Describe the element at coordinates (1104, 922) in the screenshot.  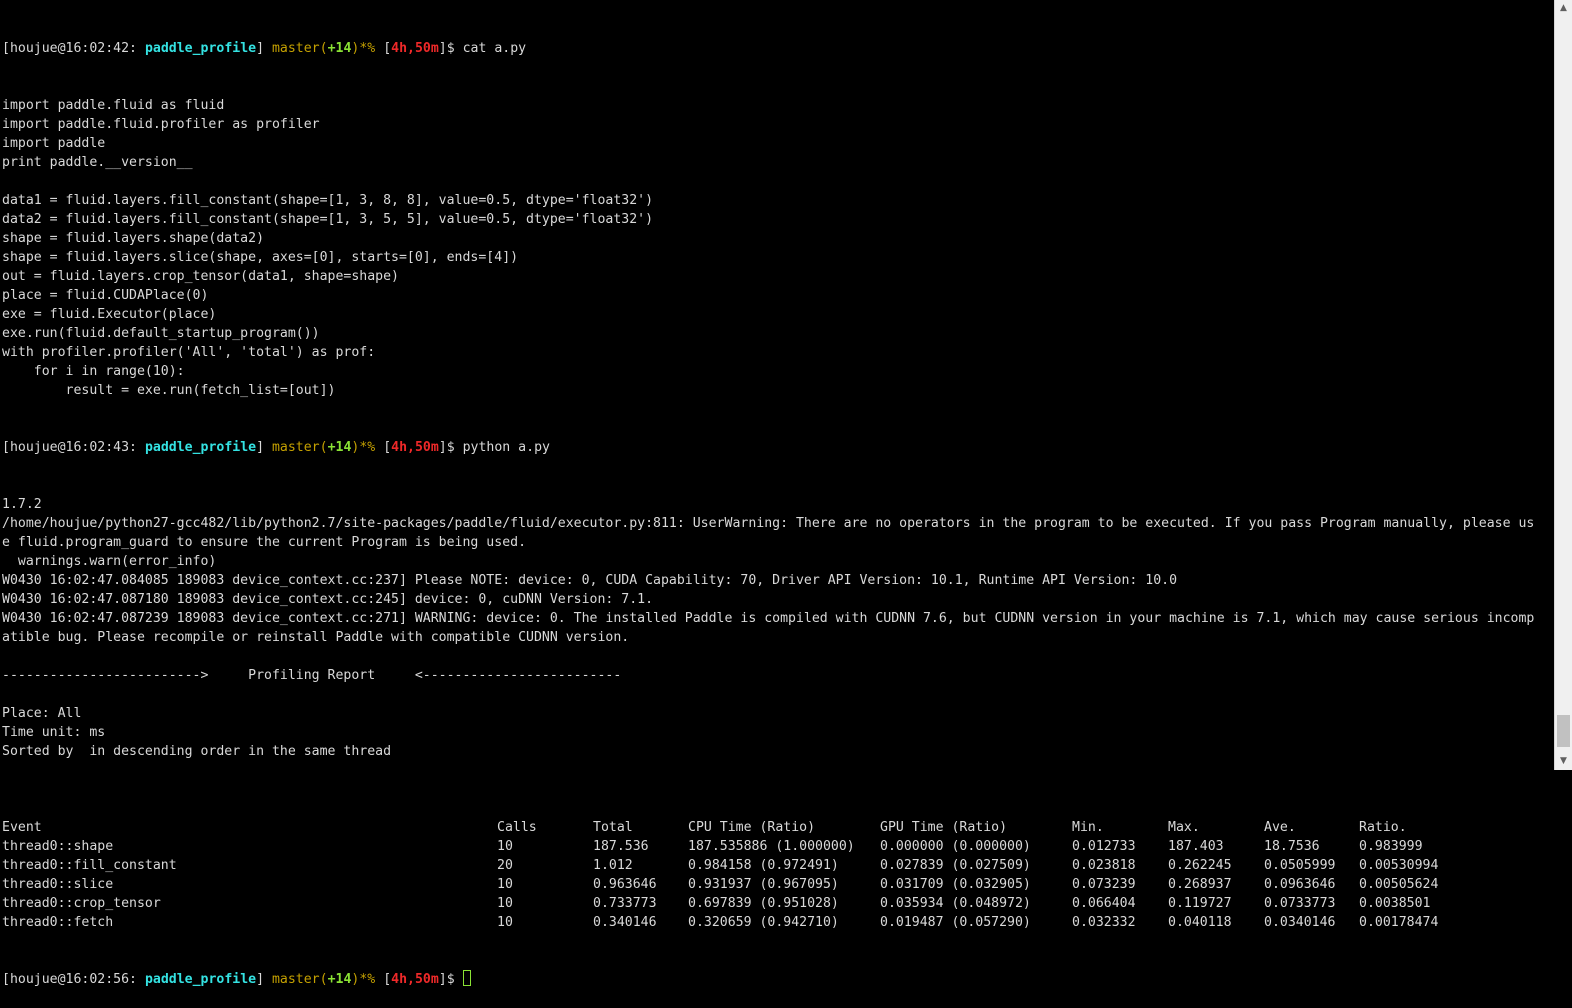
I see `table-cell: 0.032332` at that location.